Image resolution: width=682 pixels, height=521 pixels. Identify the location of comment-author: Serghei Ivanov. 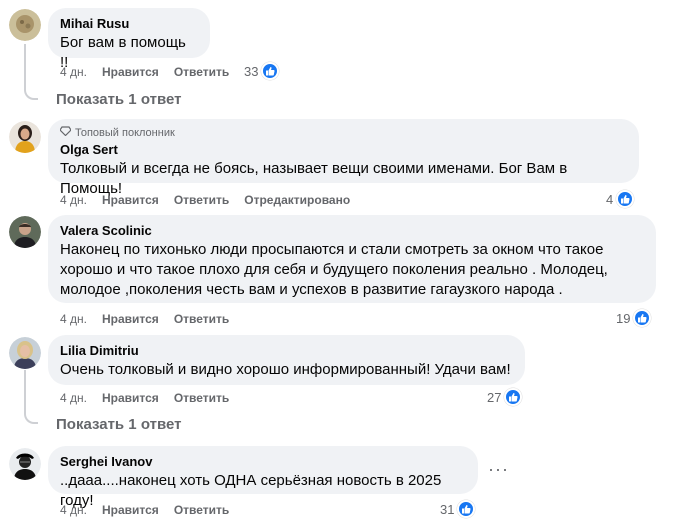
(263, 462).